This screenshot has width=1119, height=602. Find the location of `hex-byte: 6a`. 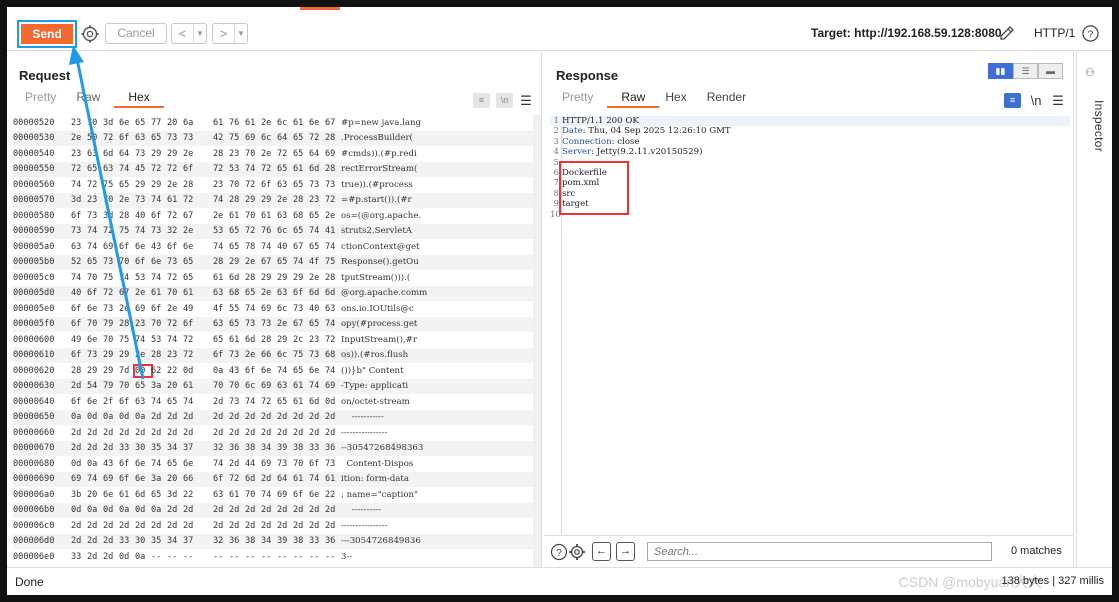

hex-byte: 6a is located at coordinates (191, 123).